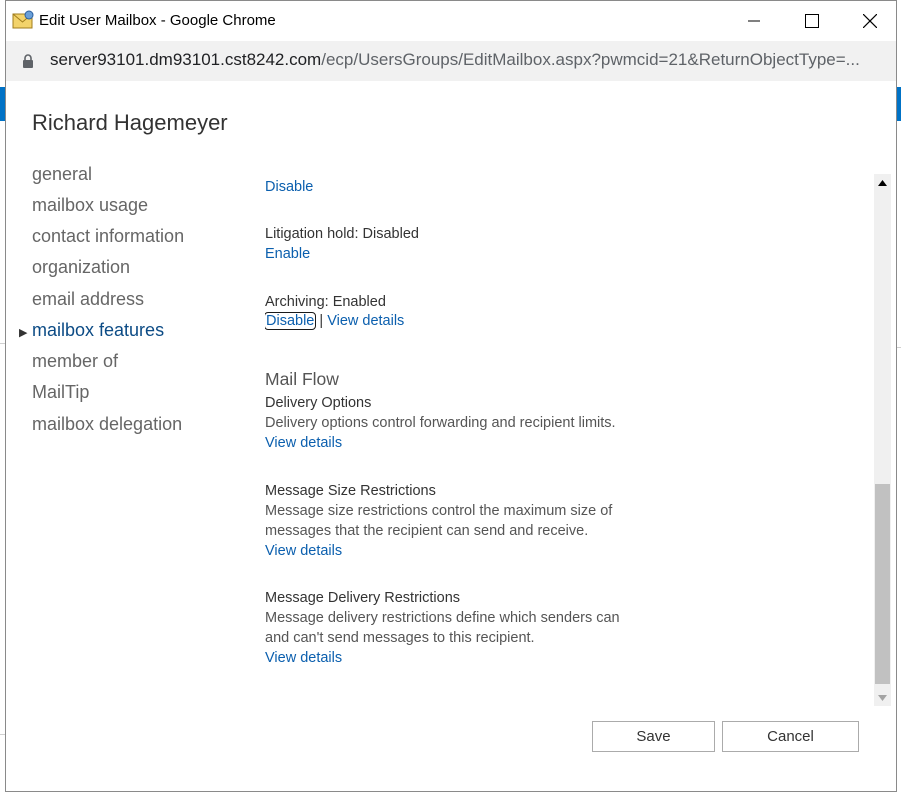 The width and height of the screenshot is (901, 793). What do you see at coordinates (88, 299) in the screenshot?
I see `nav-item-email-address: email address` at bounding box center [88, 299].